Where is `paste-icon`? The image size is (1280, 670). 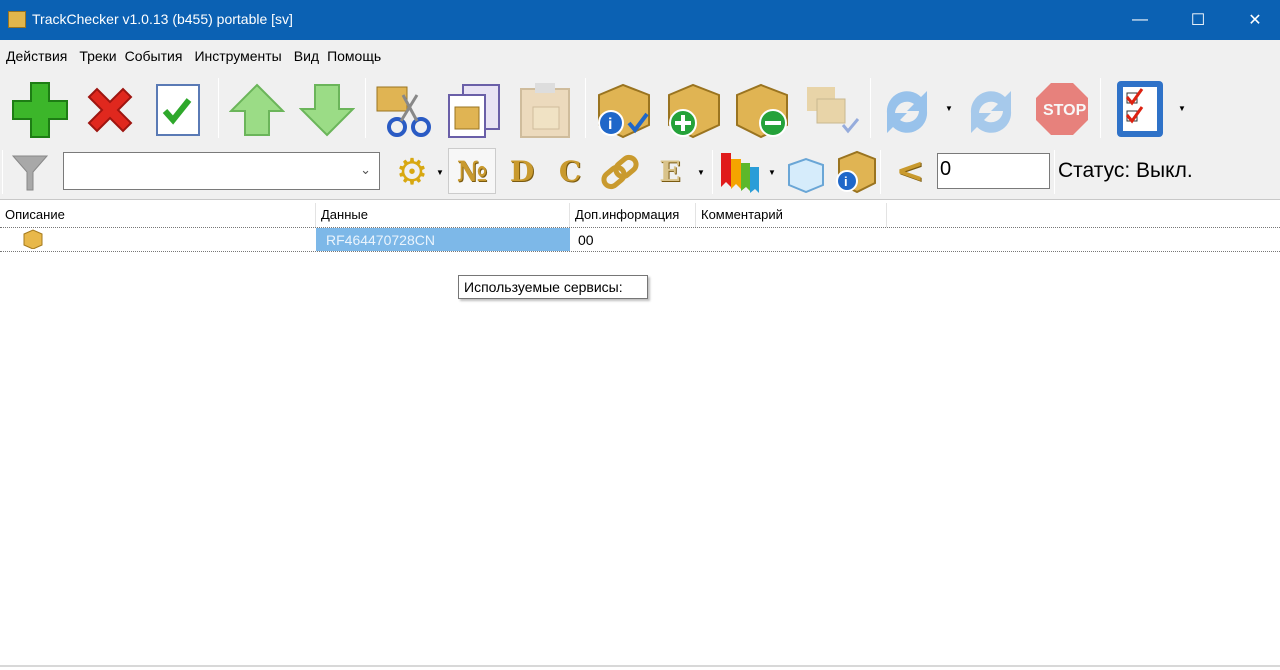
paste-icon is located at coordinates (545, 110).